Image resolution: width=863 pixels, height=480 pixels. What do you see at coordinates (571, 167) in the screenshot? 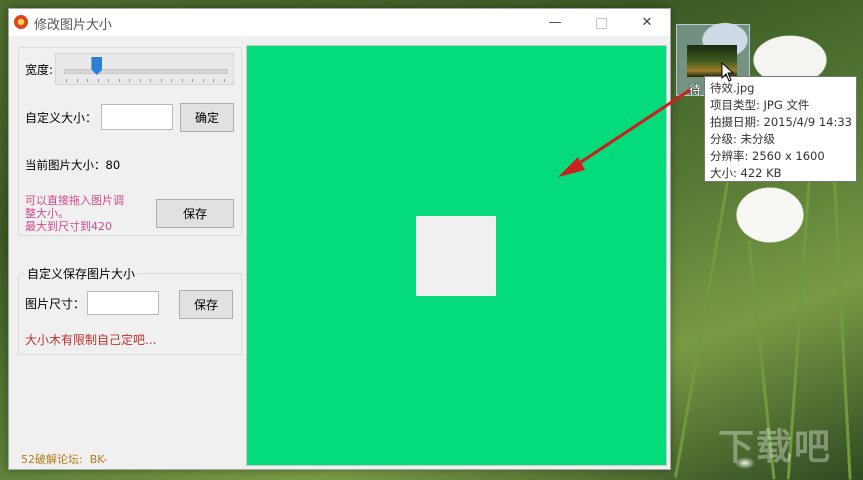
I see `arrow-head` at bounding box center [571, 167].